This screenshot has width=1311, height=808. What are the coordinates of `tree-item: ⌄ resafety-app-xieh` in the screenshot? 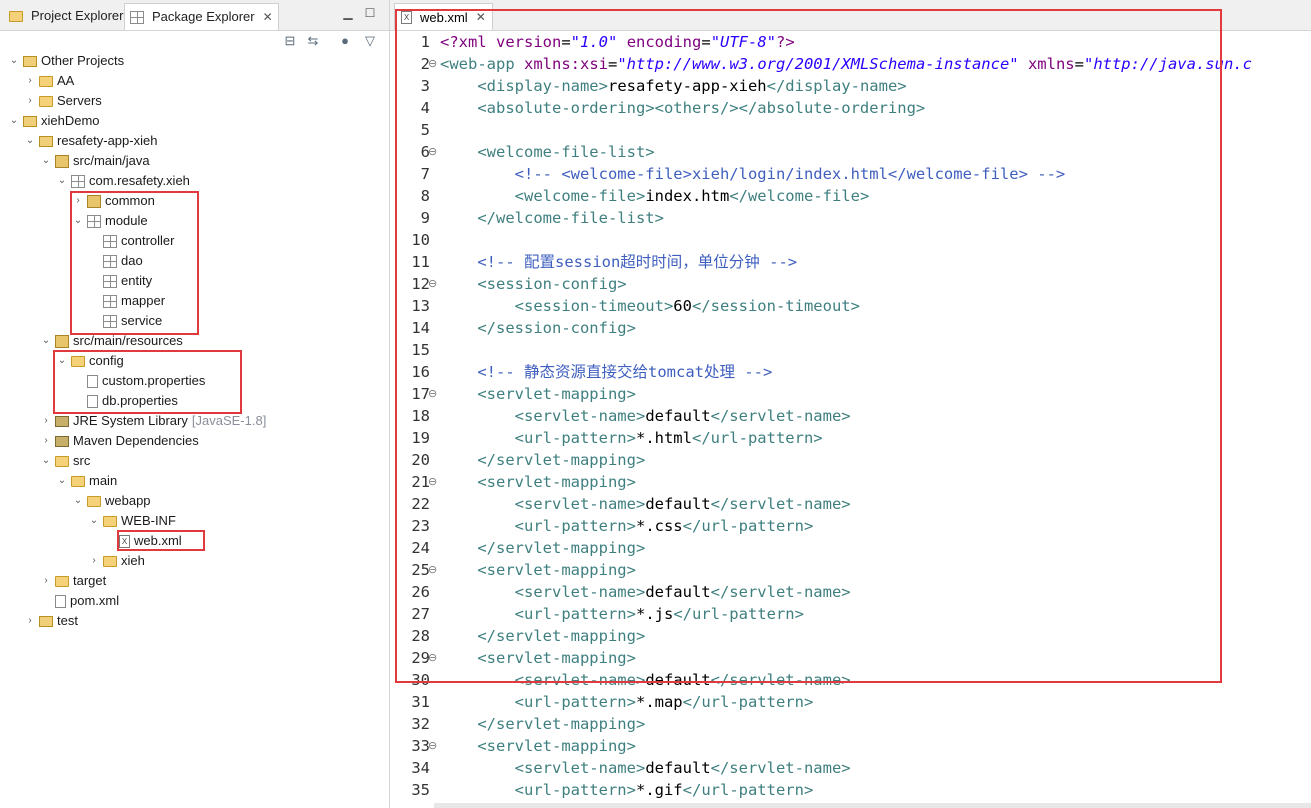 It's located at (91, 141).